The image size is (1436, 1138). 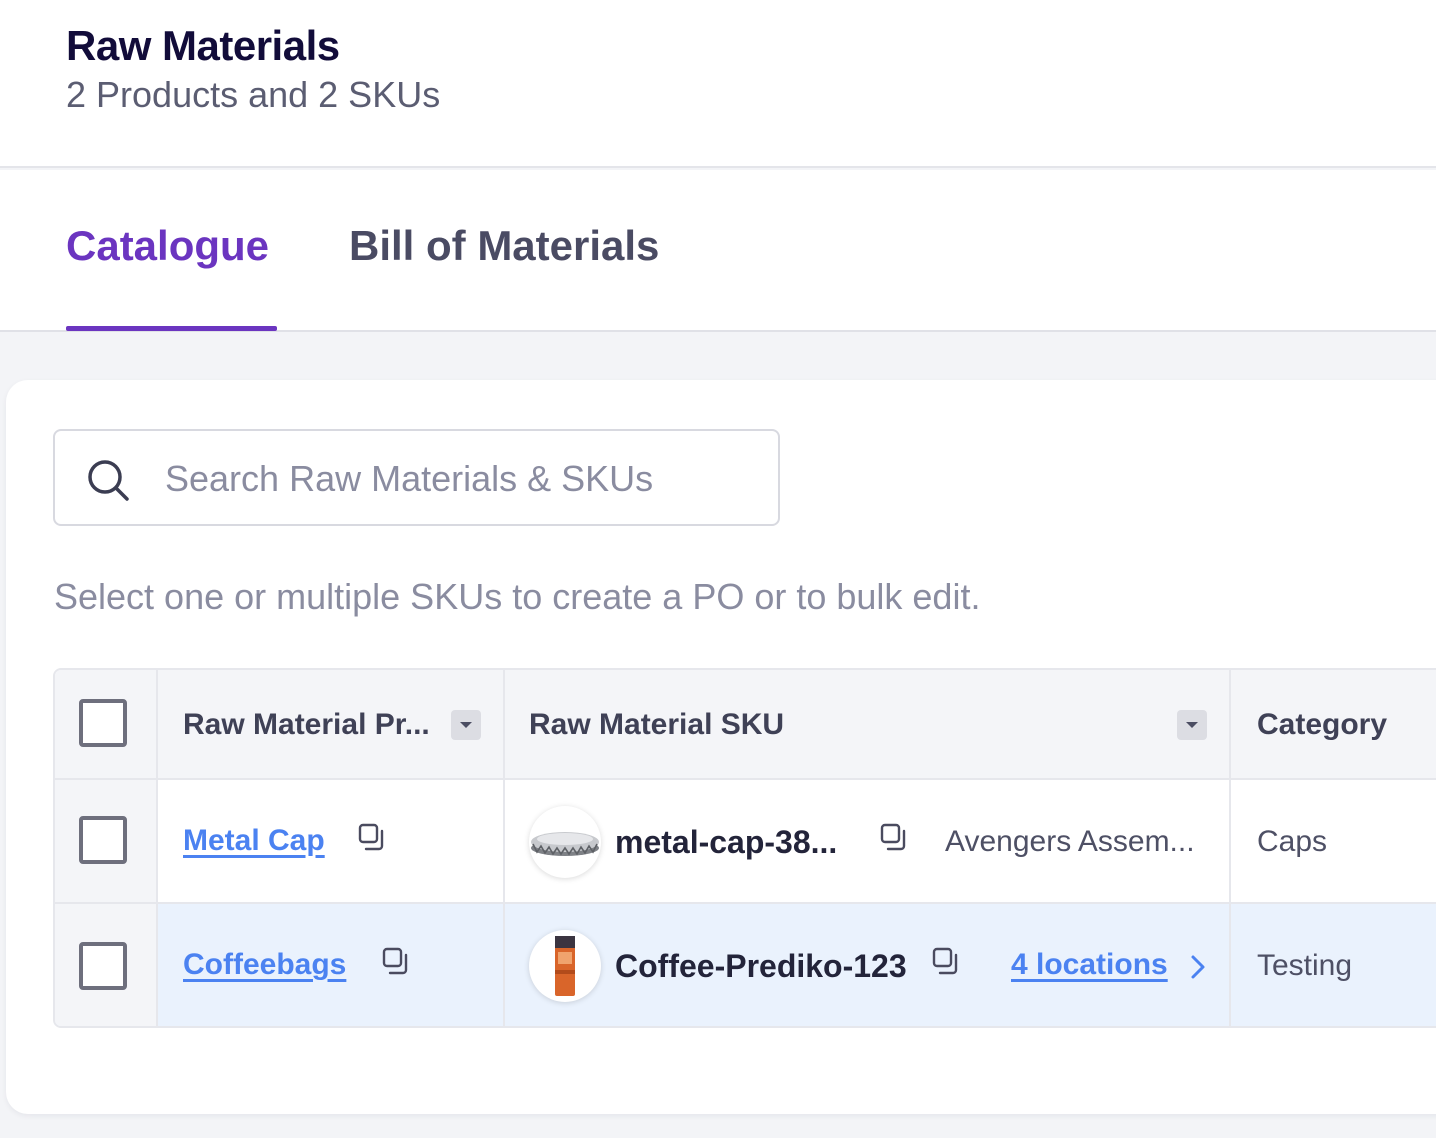 What do you see at coordinates (718, 251) in the screenshot?
I see `tab-bar: Catalogue Bill of Materials` at bounding box center [718, 251].